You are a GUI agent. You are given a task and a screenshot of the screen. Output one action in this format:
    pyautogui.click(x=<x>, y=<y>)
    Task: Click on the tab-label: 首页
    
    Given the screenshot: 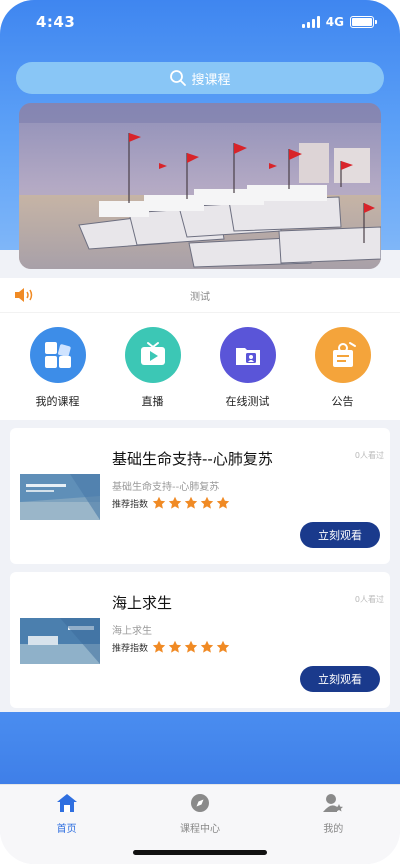 What is the action you would take?
    pyautogui.click(x=66, y=829)
    